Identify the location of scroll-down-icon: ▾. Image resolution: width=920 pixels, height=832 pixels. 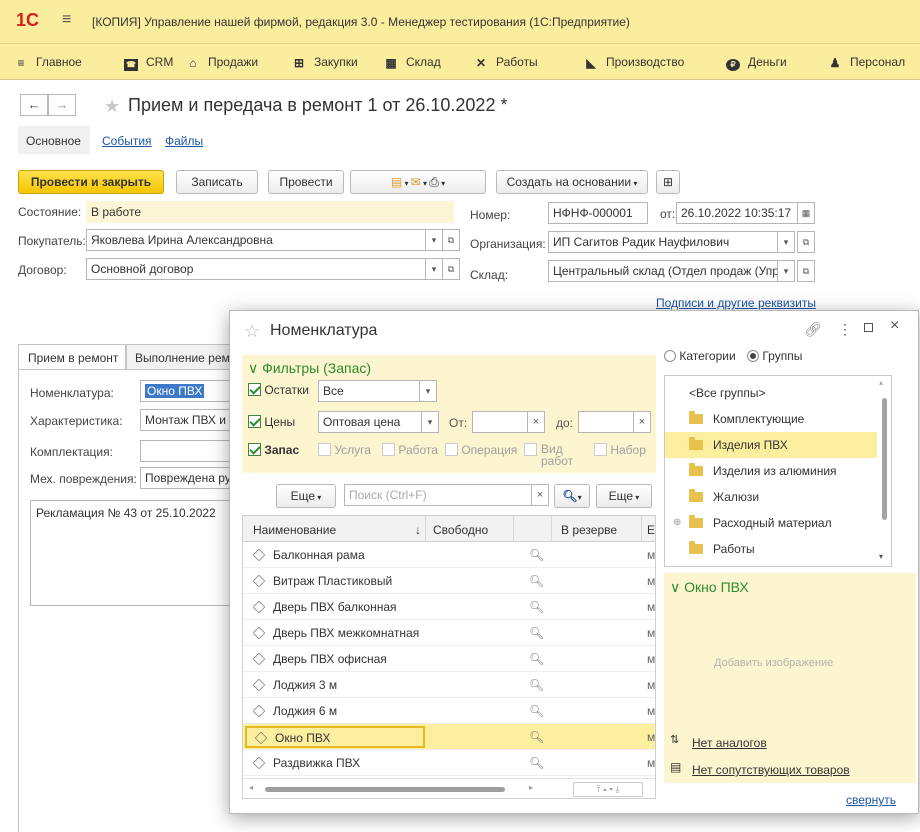
(881, 556).